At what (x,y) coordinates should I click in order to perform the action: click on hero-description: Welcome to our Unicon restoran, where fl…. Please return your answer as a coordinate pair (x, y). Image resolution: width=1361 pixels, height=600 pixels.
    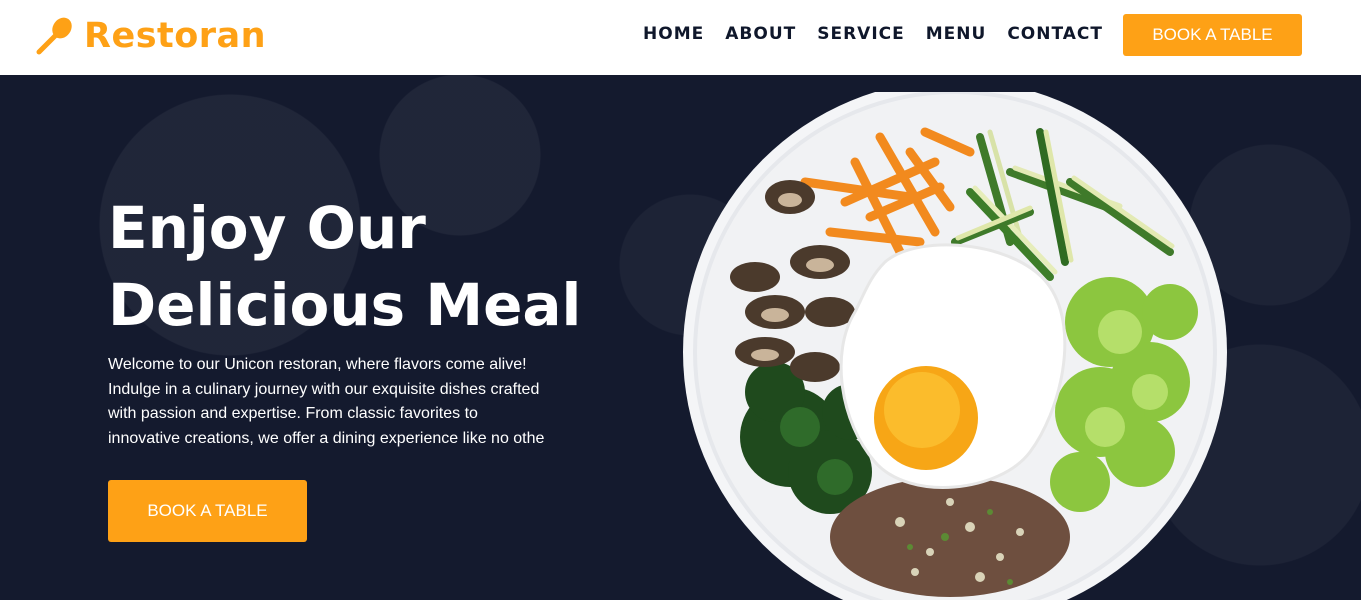
    Looking at the image, I should click on (363, 402).